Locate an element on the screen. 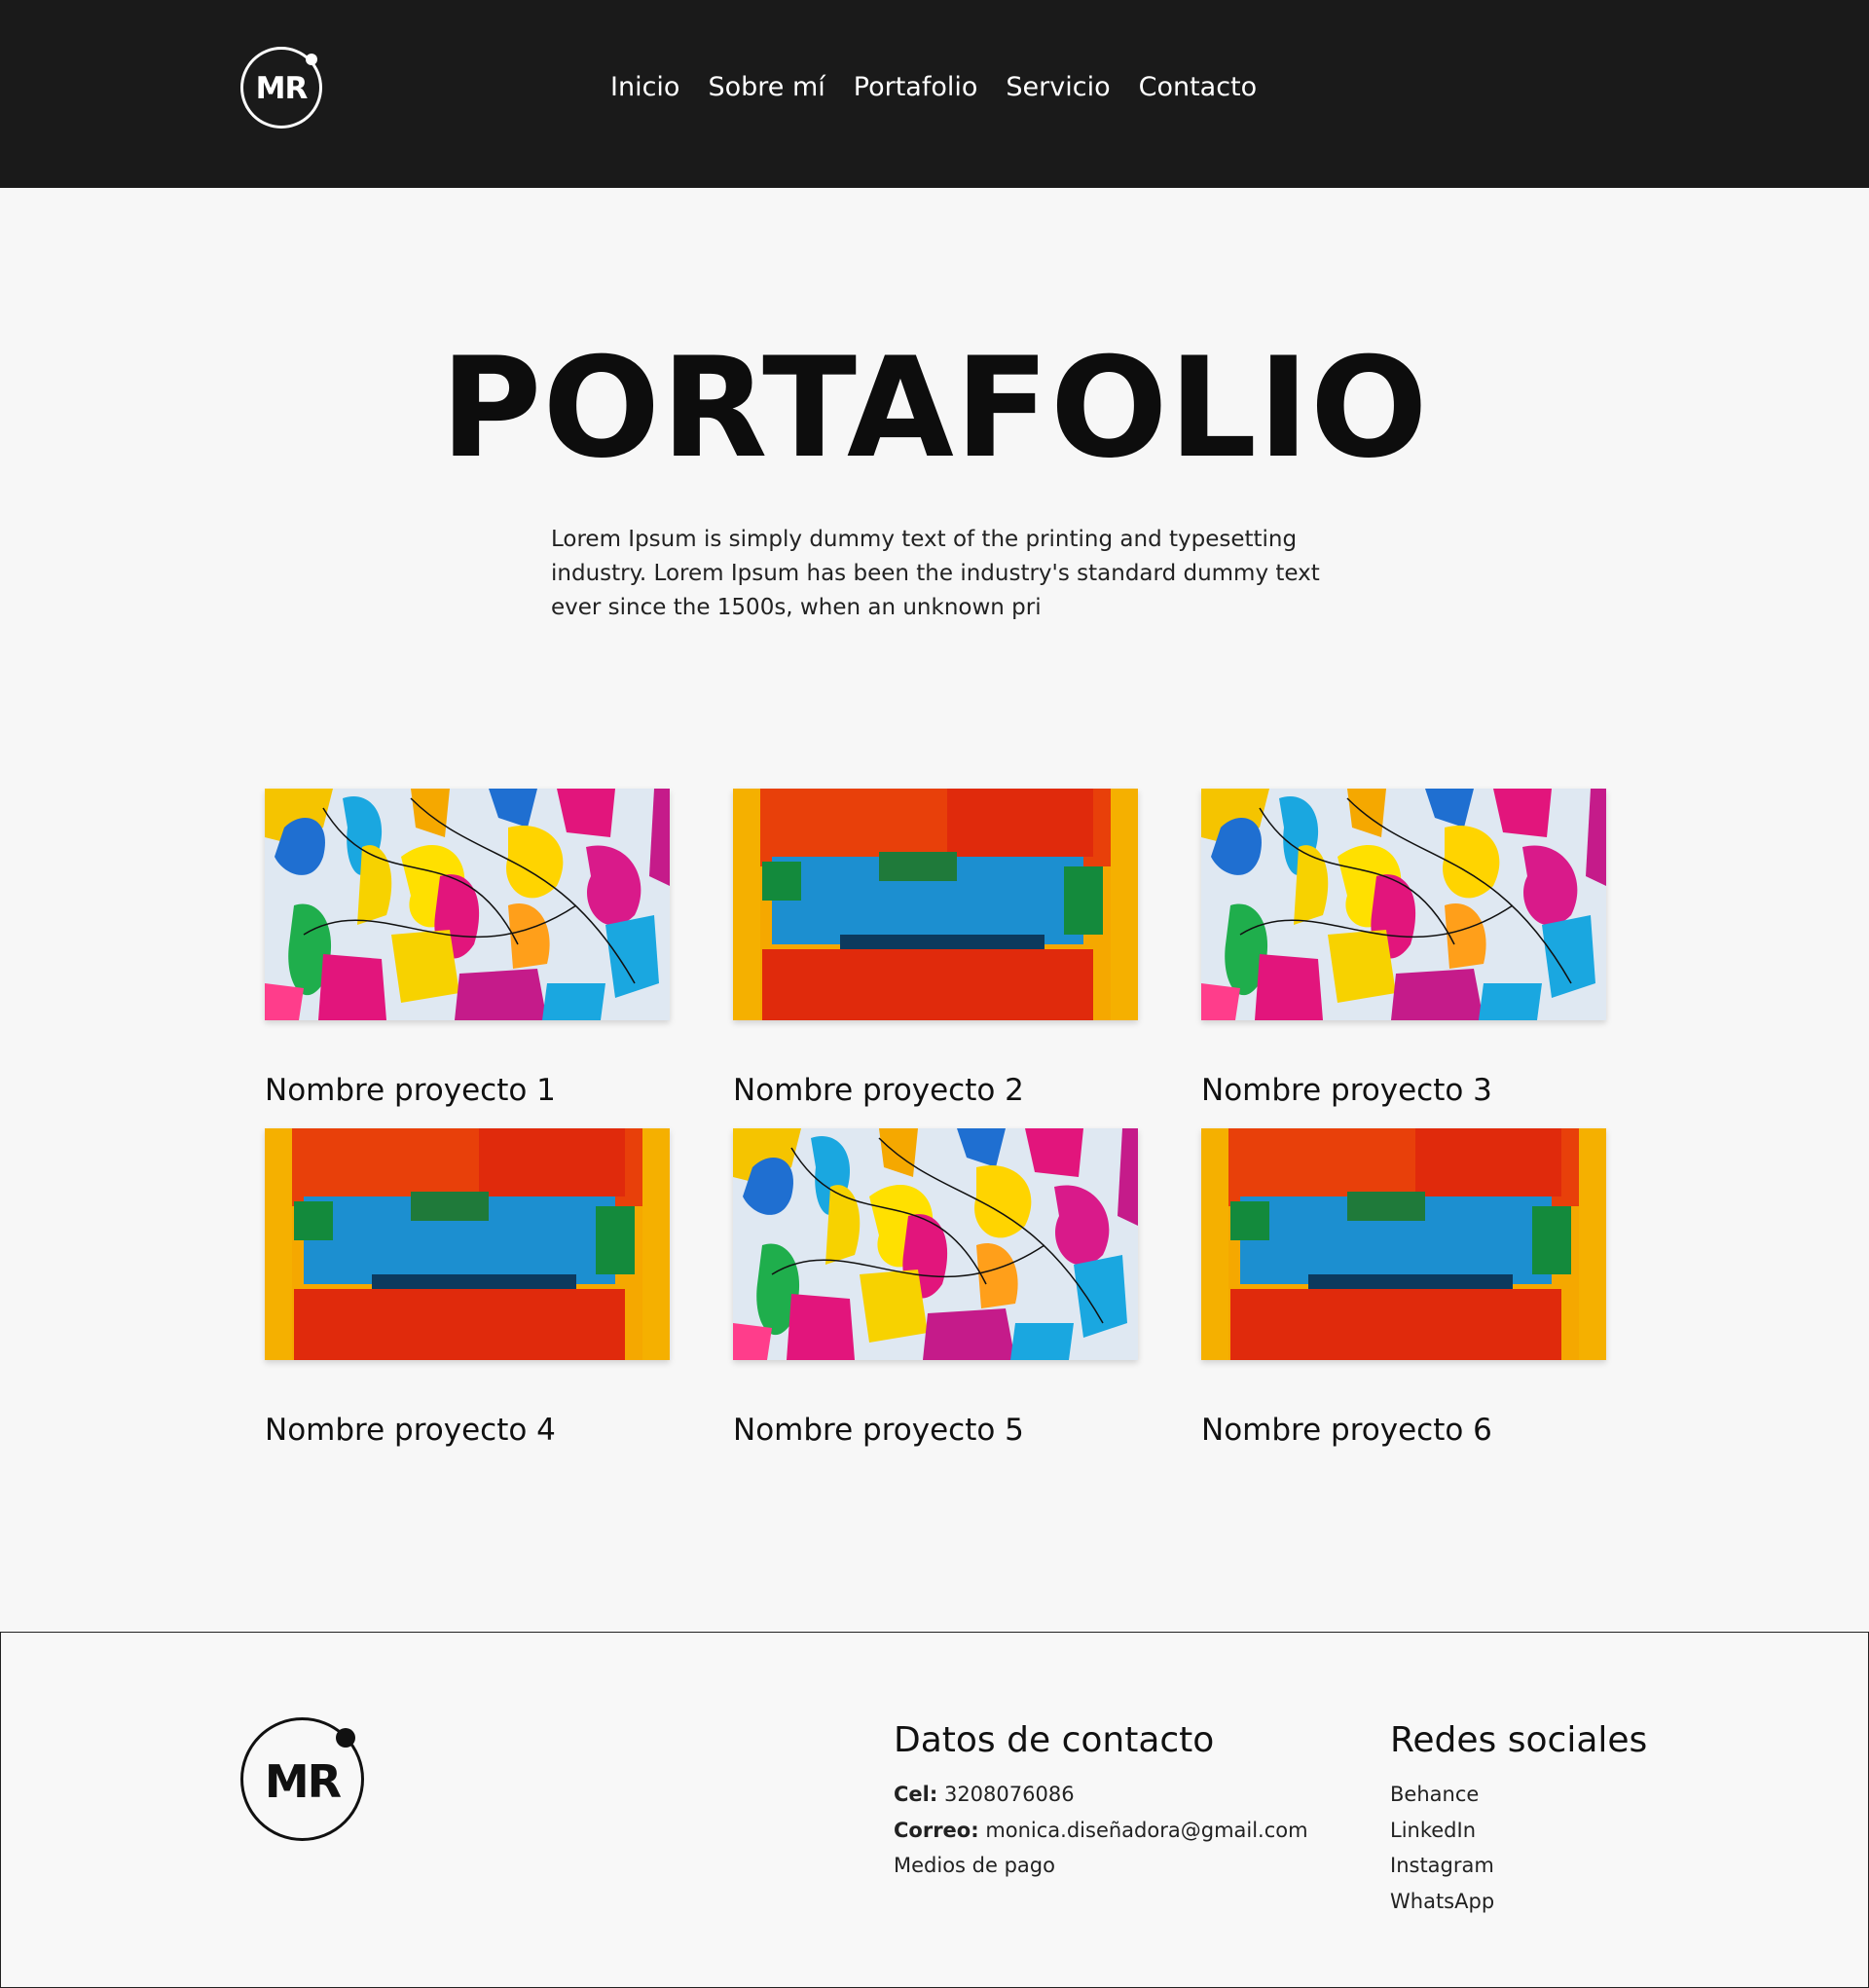 Image resolution: width=1869 pixels, height=1988 pixels. project-name: Nombre proyecto 4 is located at coordinates (410, 1430).